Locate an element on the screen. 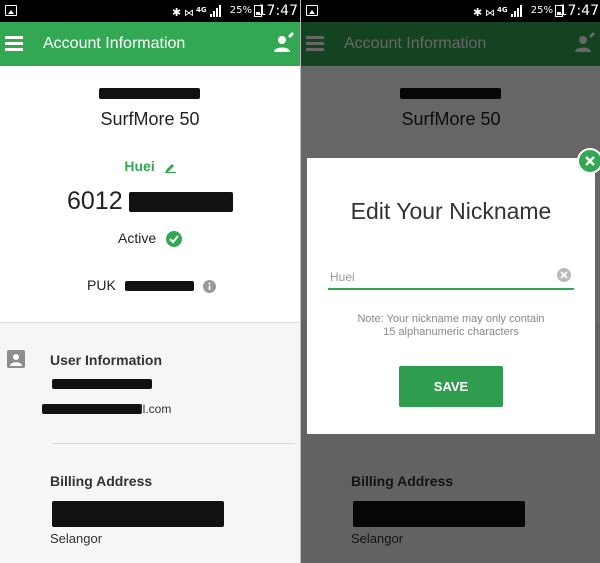 This screenshot has width=600, height=563. user-info-title: User Information is located at coordinates (106, 360).